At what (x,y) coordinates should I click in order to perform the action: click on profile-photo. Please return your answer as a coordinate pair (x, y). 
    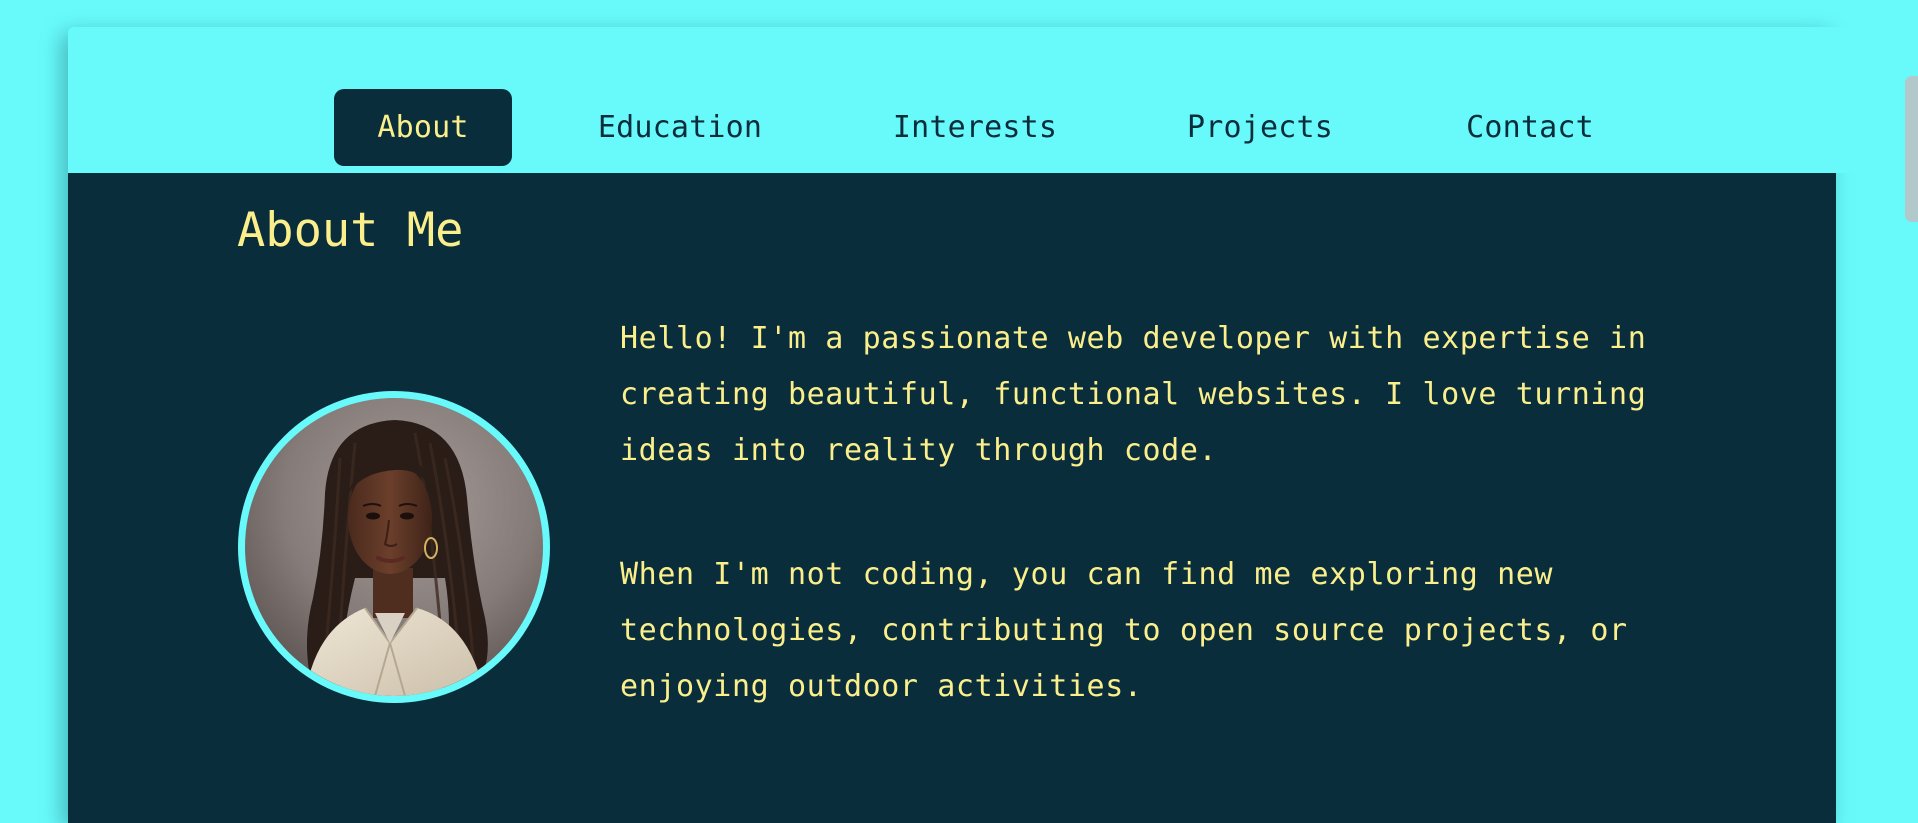
    Looking at the image, I should click on (394, 547).